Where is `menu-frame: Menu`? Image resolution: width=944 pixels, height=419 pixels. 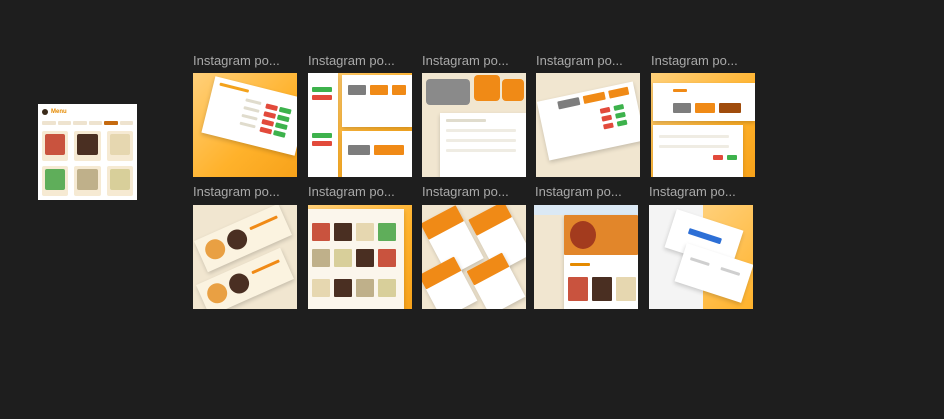 menu-frame: Menu is located at coordinates (87, 152).